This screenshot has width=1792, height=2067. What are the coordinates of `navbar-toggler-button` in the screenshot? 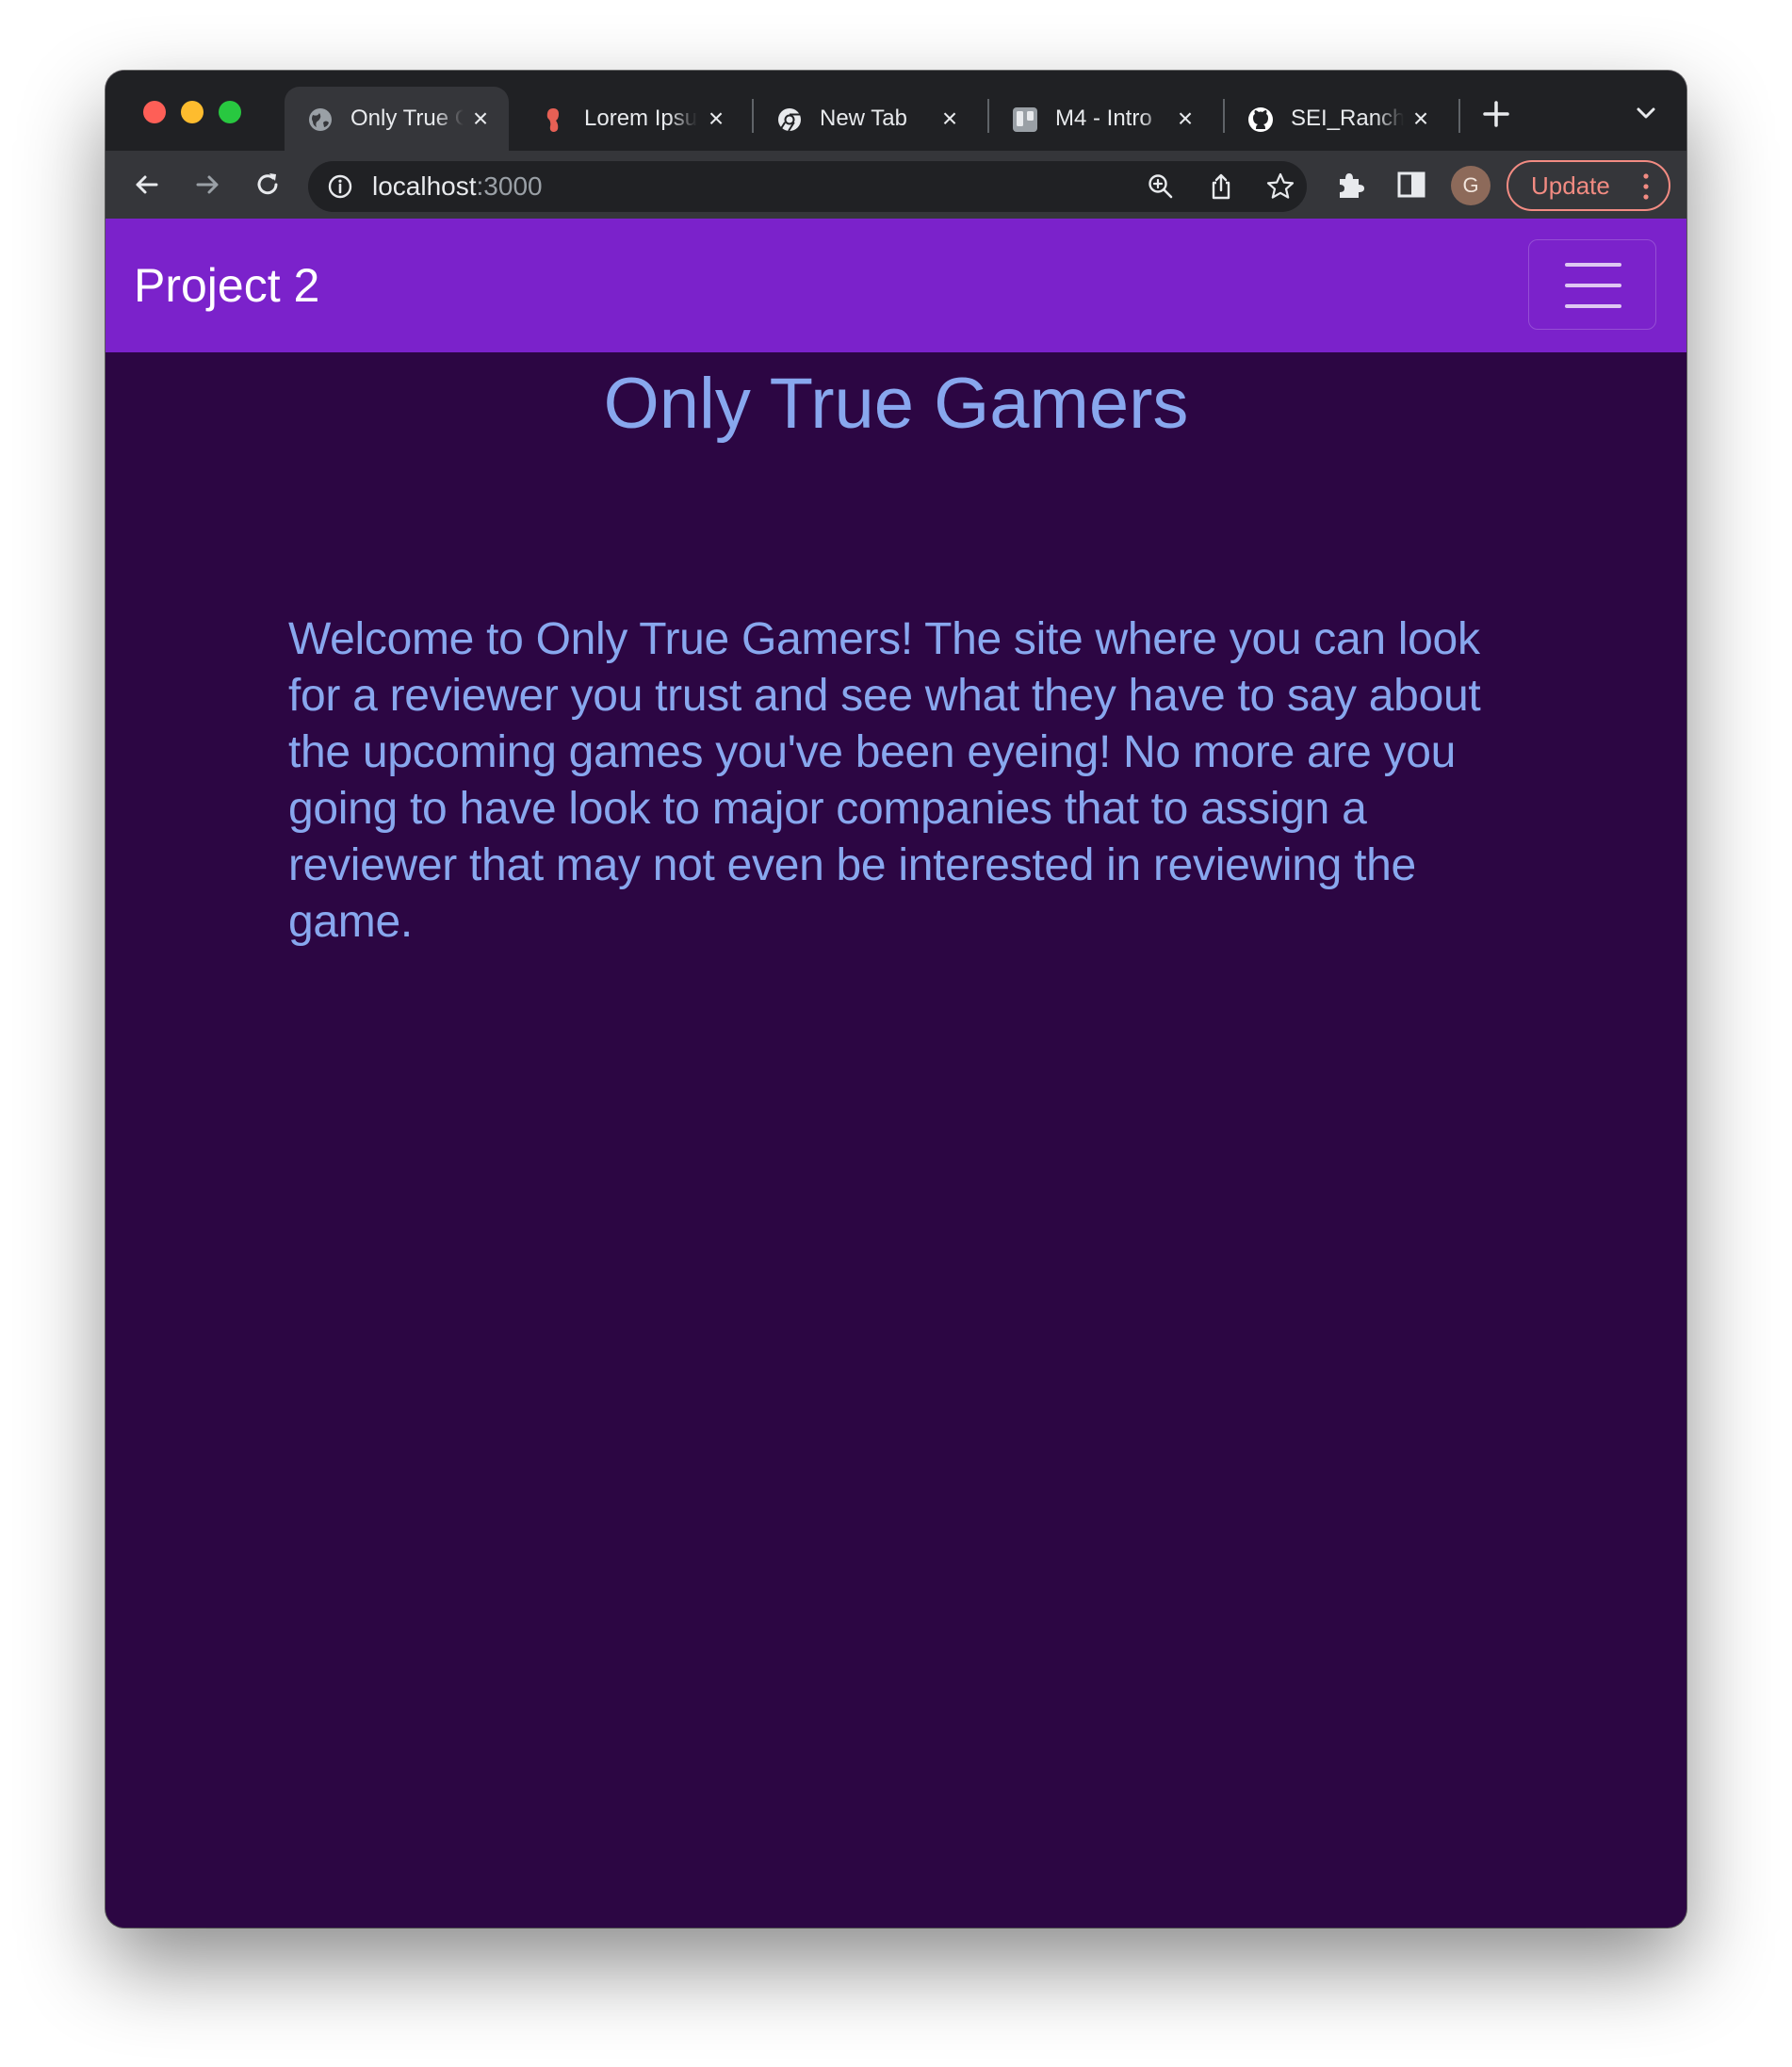 It's located at (1592, 284).